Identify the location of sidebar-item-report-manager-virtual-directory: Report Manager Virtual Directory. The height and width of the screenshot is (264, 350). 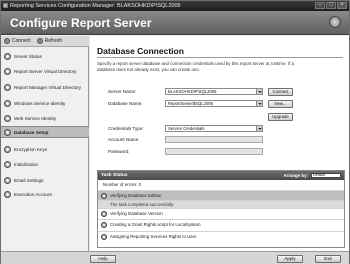
(45, 87).